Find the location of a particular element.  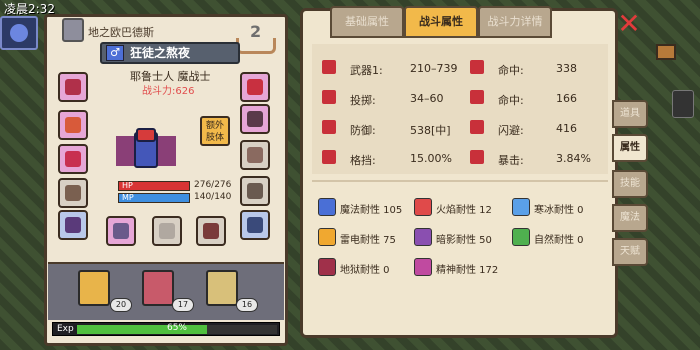

resistance-label: 精神耐性 172 is located at coordinates (467, 270).